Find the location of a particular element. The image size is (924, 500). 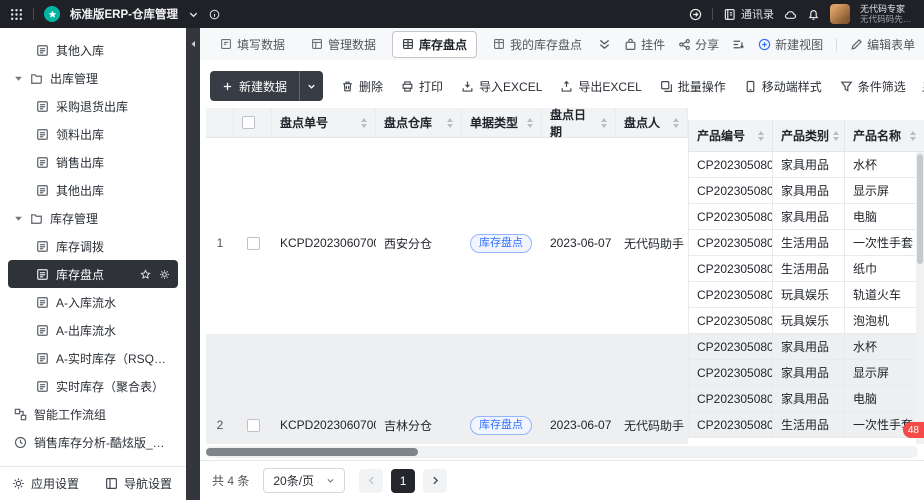

caret-down-icon is located at coordinates (18, 218).